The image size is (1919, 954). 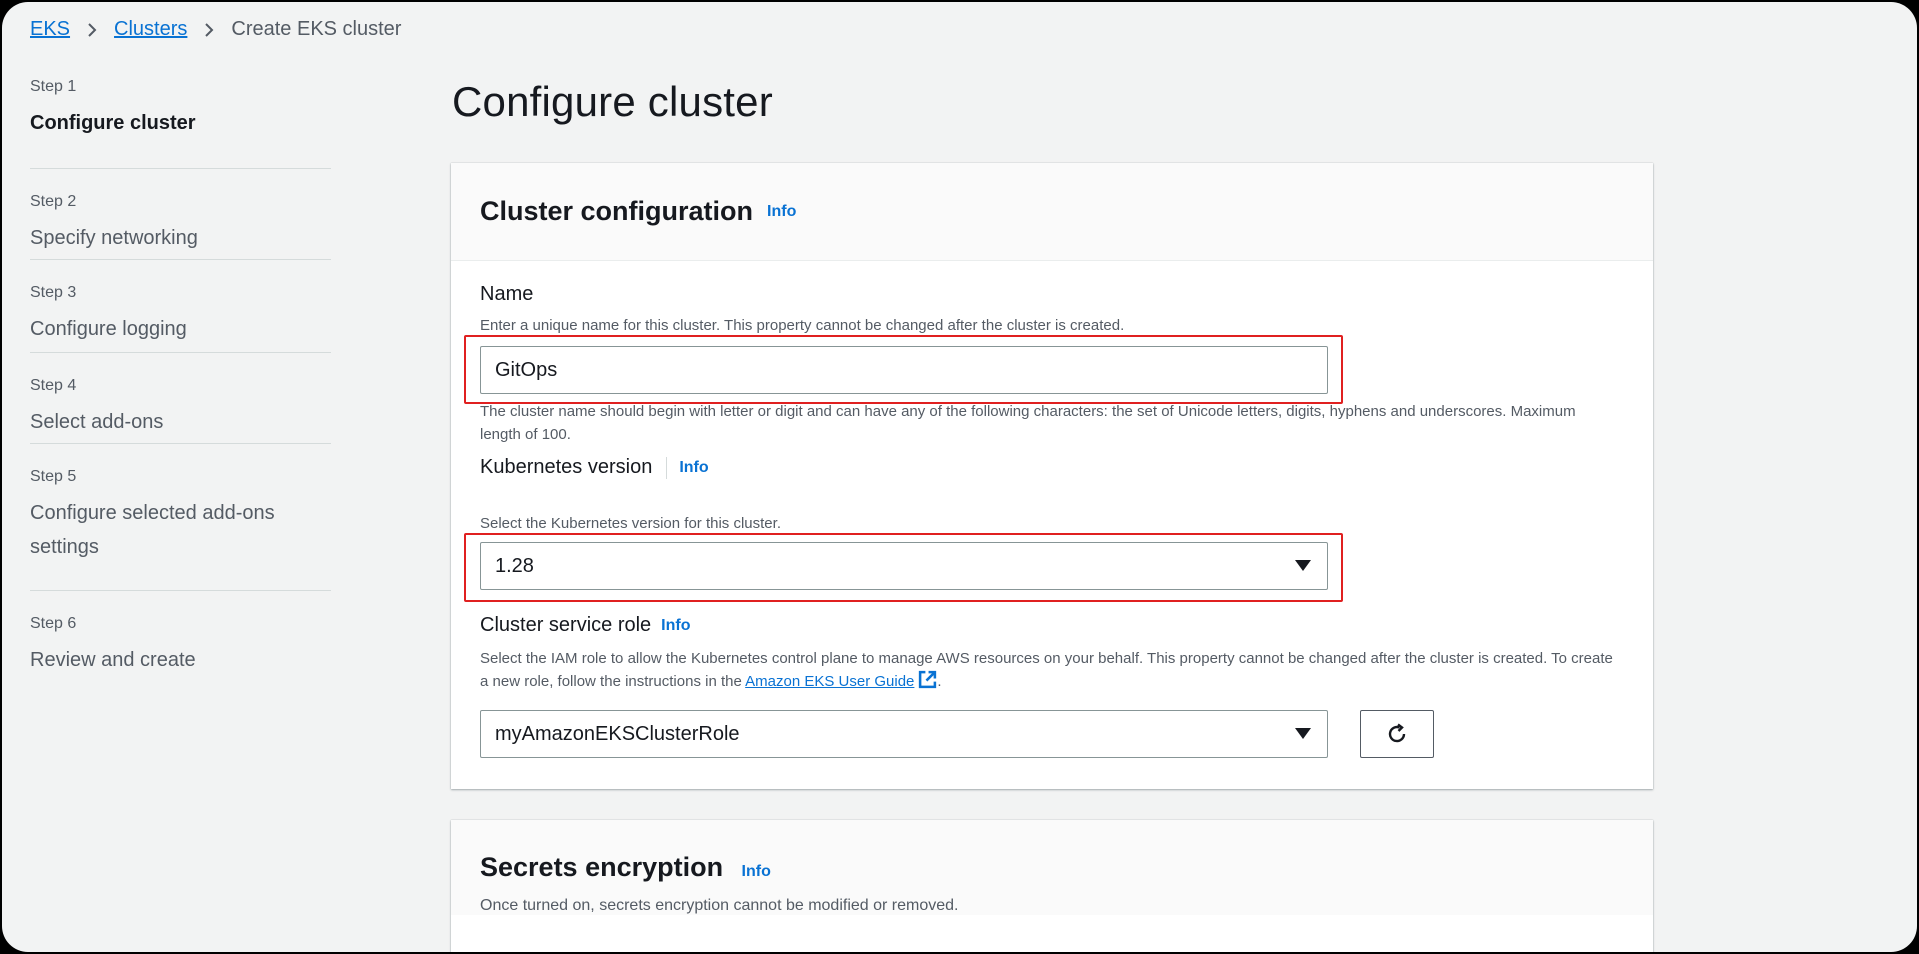 What do you see at coordinates (602, 867) in the screenshot?
I see `panel-title: Secrets encryption` at bounding box center [602, 867].